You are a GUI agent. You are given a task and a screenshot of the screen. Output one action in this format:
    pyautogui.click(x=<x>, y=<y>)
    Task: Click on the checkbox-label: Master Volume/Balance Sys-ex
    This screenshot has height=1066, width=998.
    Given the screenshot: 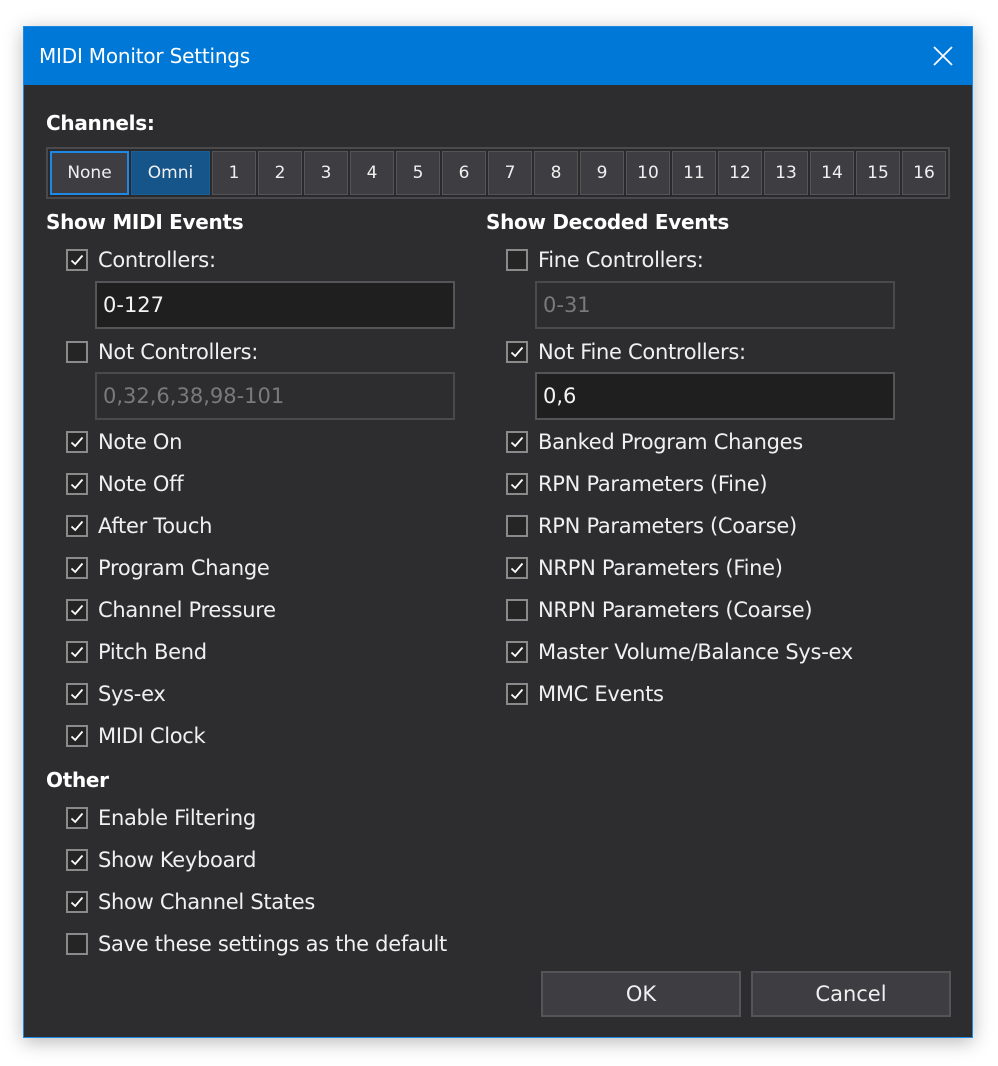 What is the action you would take?
    pyautogui.click(x=695, y=652)
    